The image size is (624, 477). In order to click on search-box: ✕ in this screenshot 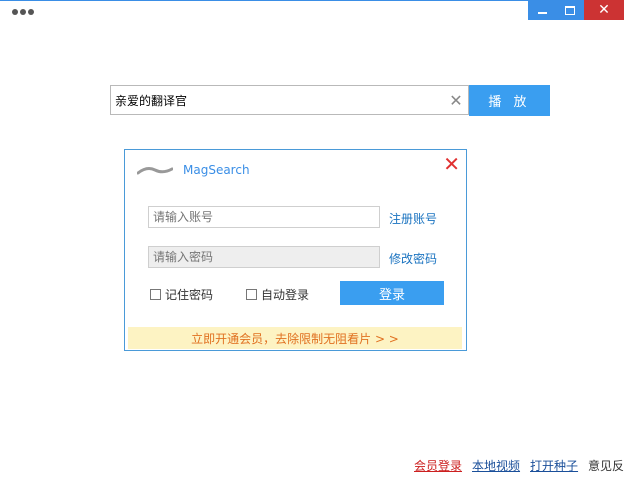, I will do `click(289, 100)`.